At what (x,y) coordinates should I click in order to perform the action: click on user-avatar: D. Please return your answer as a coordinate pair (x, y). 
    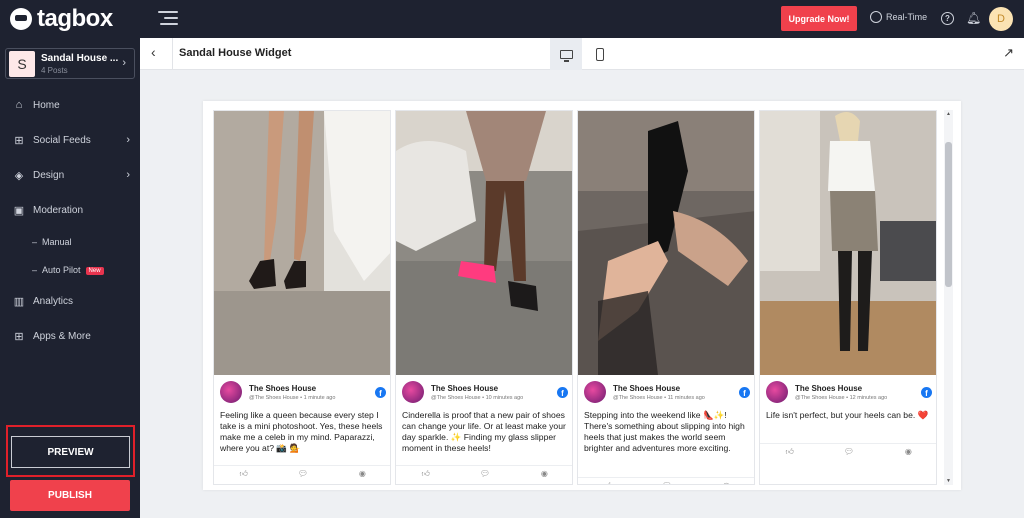
    Looking at the image, I should click on (1001, 19).